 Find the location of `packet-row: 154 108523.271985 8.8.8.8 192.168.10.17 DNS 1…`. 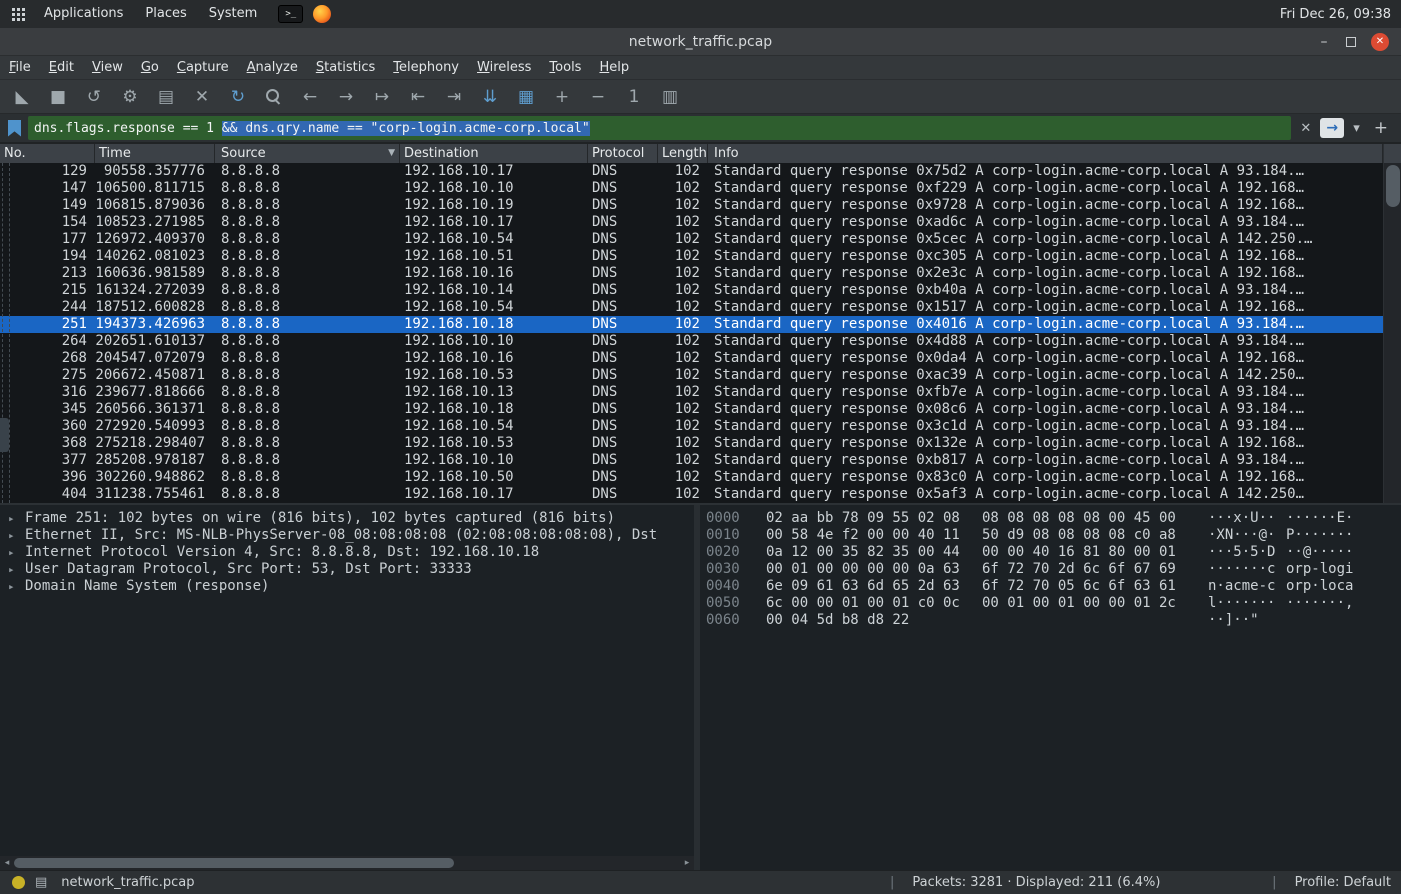

packet-row: 154 108523.271985 8.8.8.8 192.168.10.17 DNS 1… is located at coordinates (691, 222).